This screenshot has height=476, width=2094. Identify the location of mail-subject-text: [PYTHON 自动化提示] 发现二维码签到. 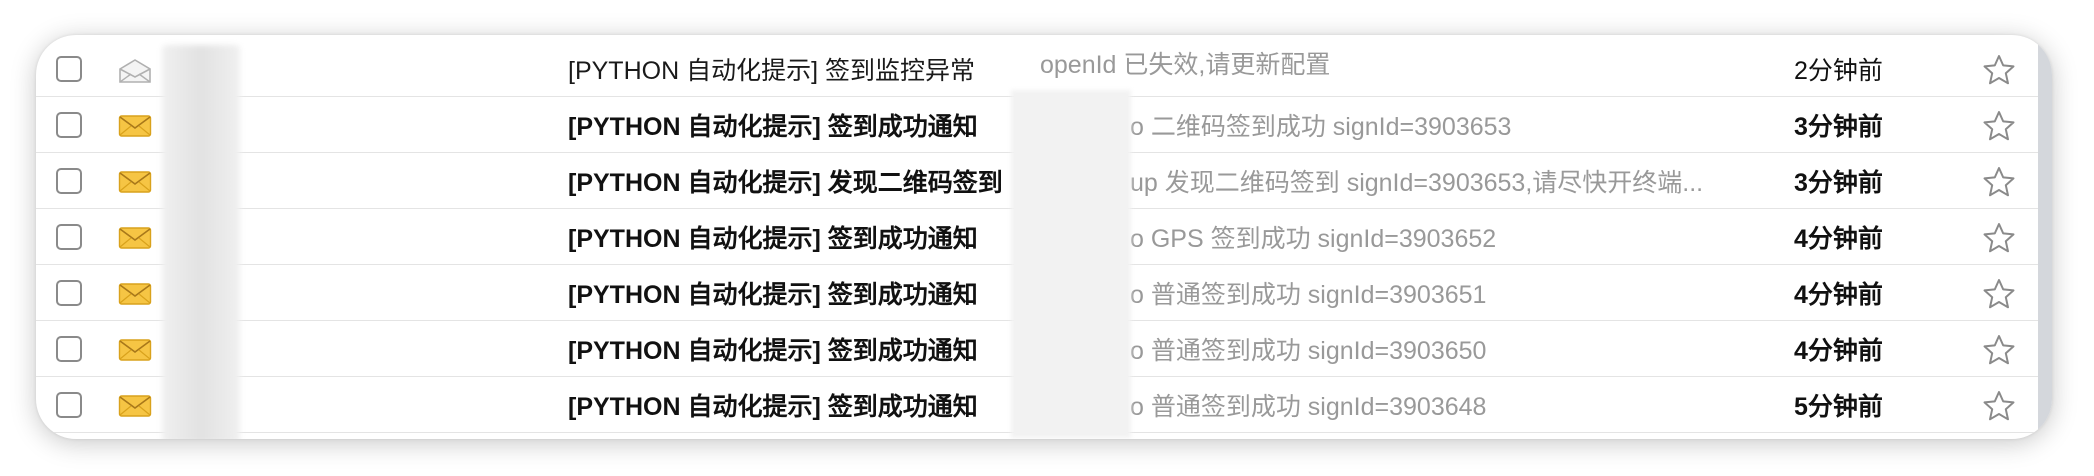
(785, 183).